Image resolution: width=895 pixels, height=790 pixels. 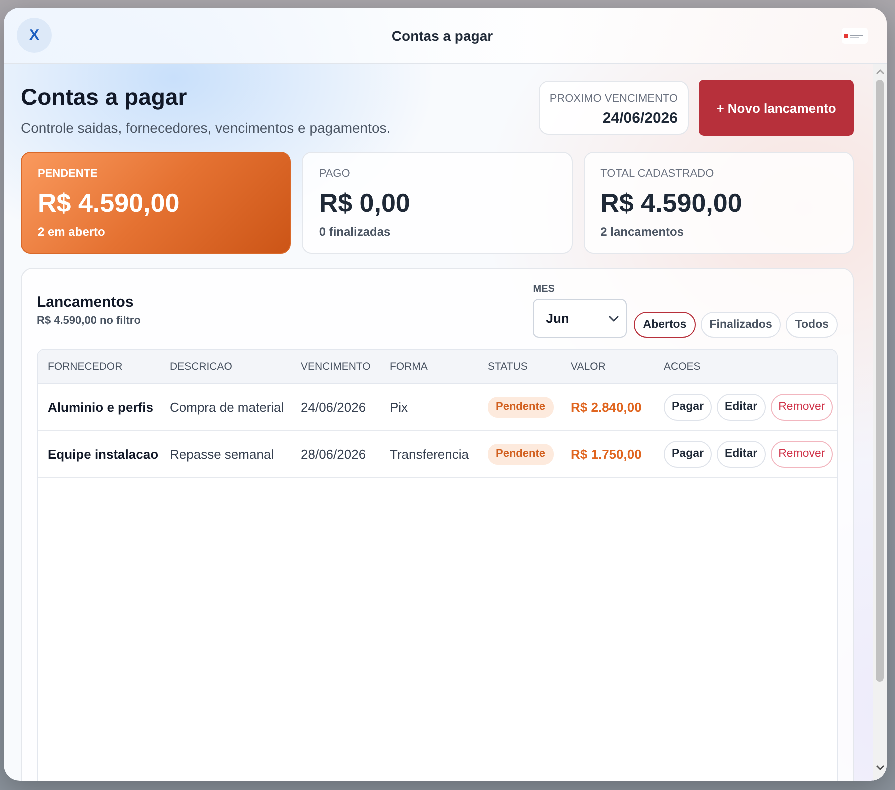 I want to click on summary-detail: 2 lancamentos, so click(x=643, y=232).